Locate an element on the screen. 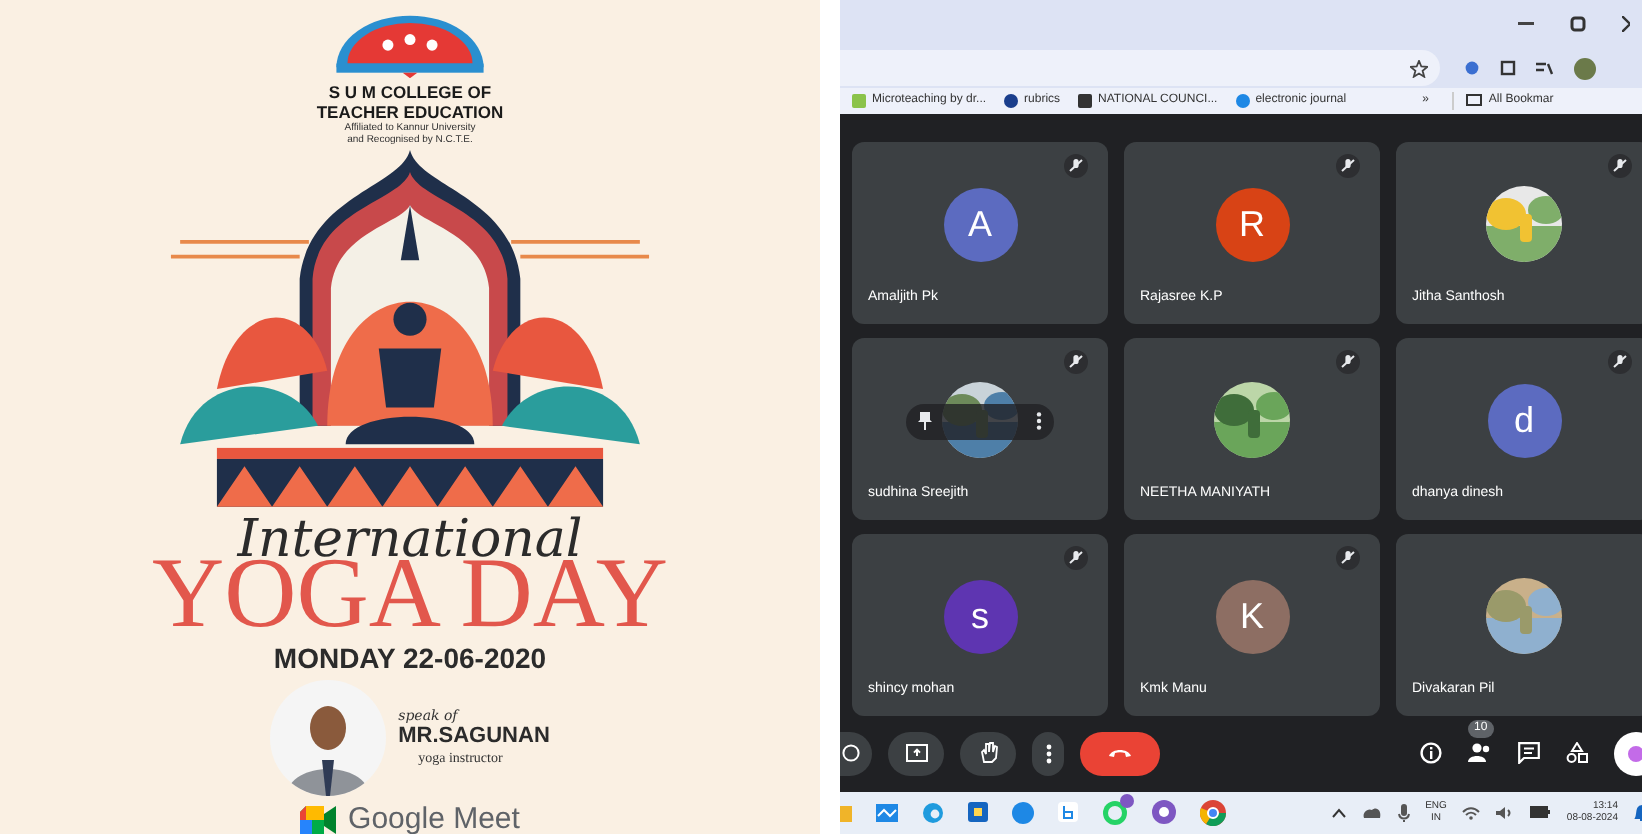 The image size is (1642, 834). battery-icon is located at coordinates (1540, 812).